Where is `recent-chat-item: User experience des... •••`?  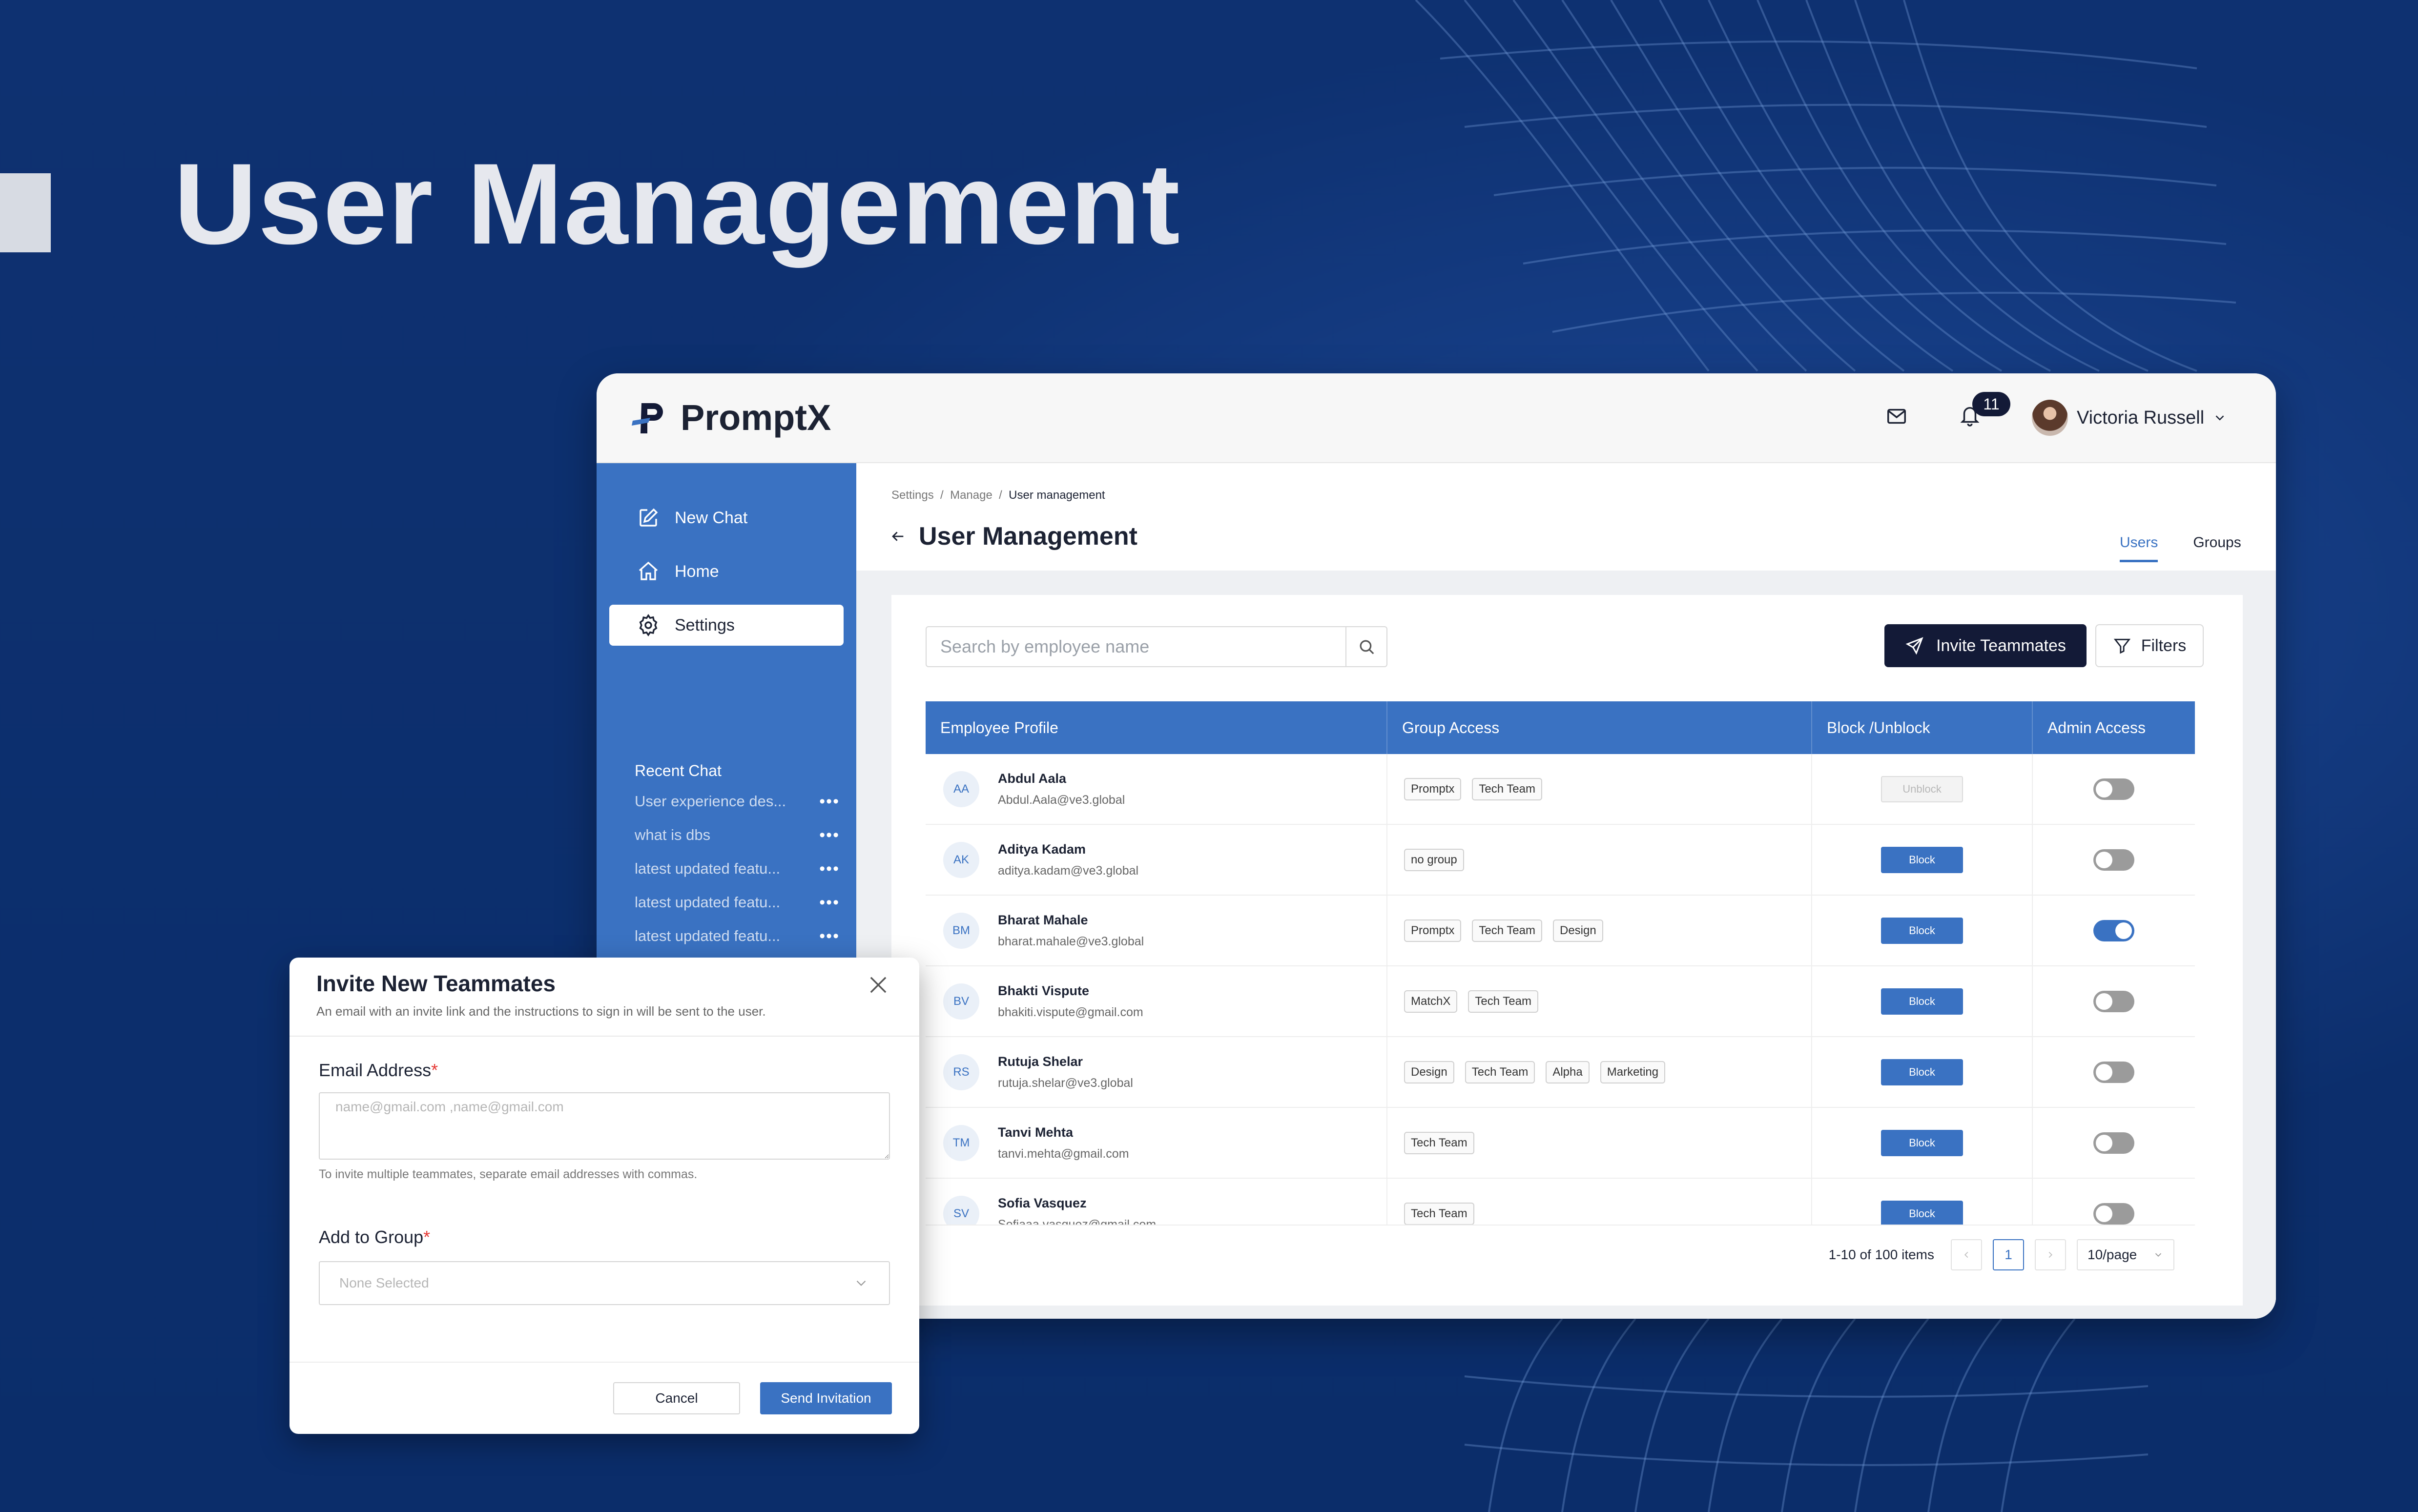 recent-chat-item: User experience des... ••• is located at coordinates (738, 801).